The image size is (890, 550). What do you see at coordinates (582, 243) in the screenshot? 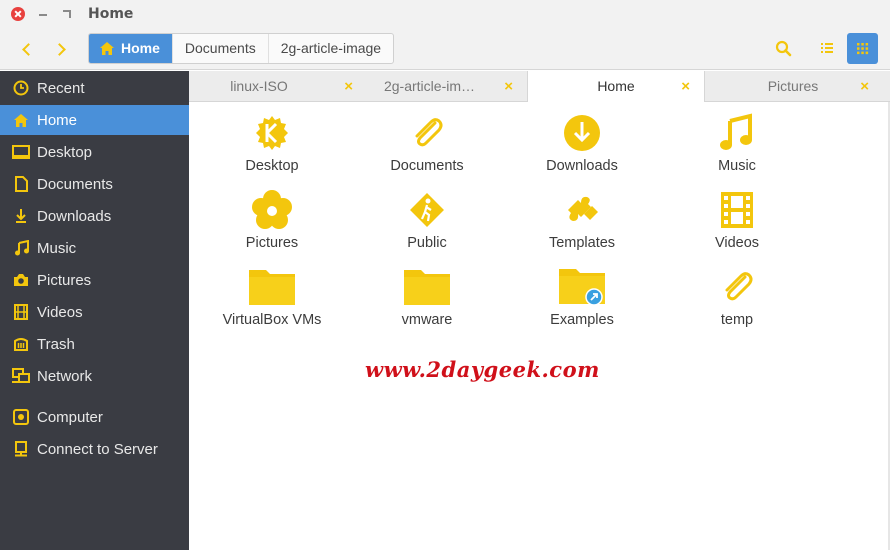
I see `file-label: Templates` at bounding box center [582, 243].